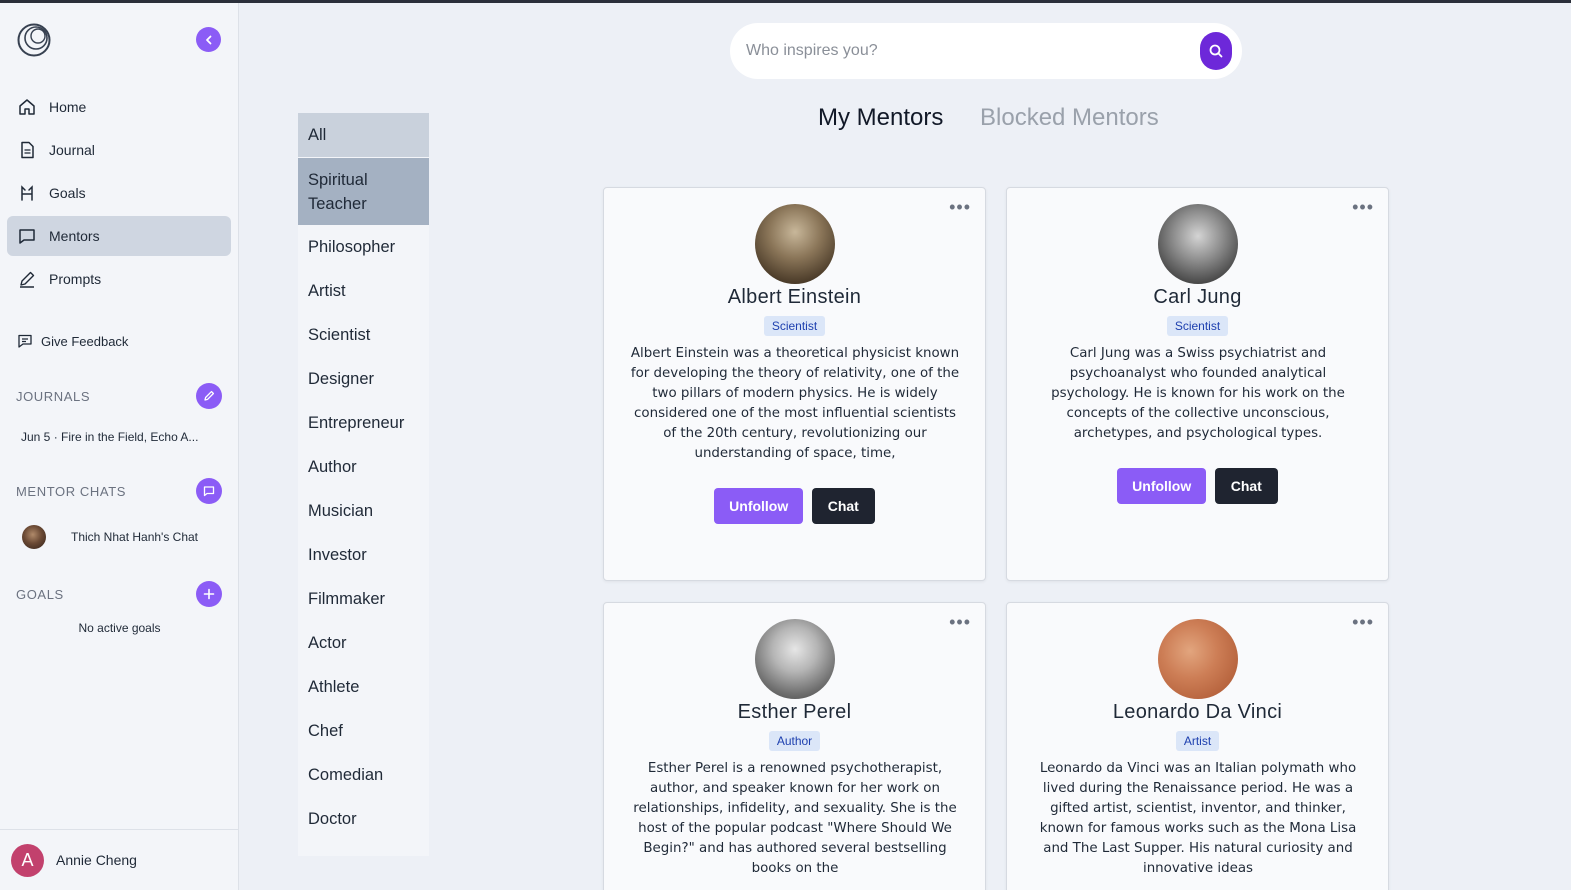  I want to click on category-author: Author, so click(363, 467).